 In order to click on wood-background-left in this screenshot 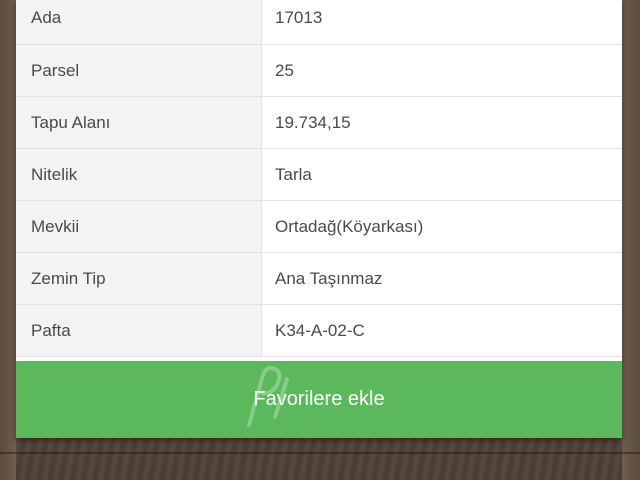, I will do `click(8, 240)`.